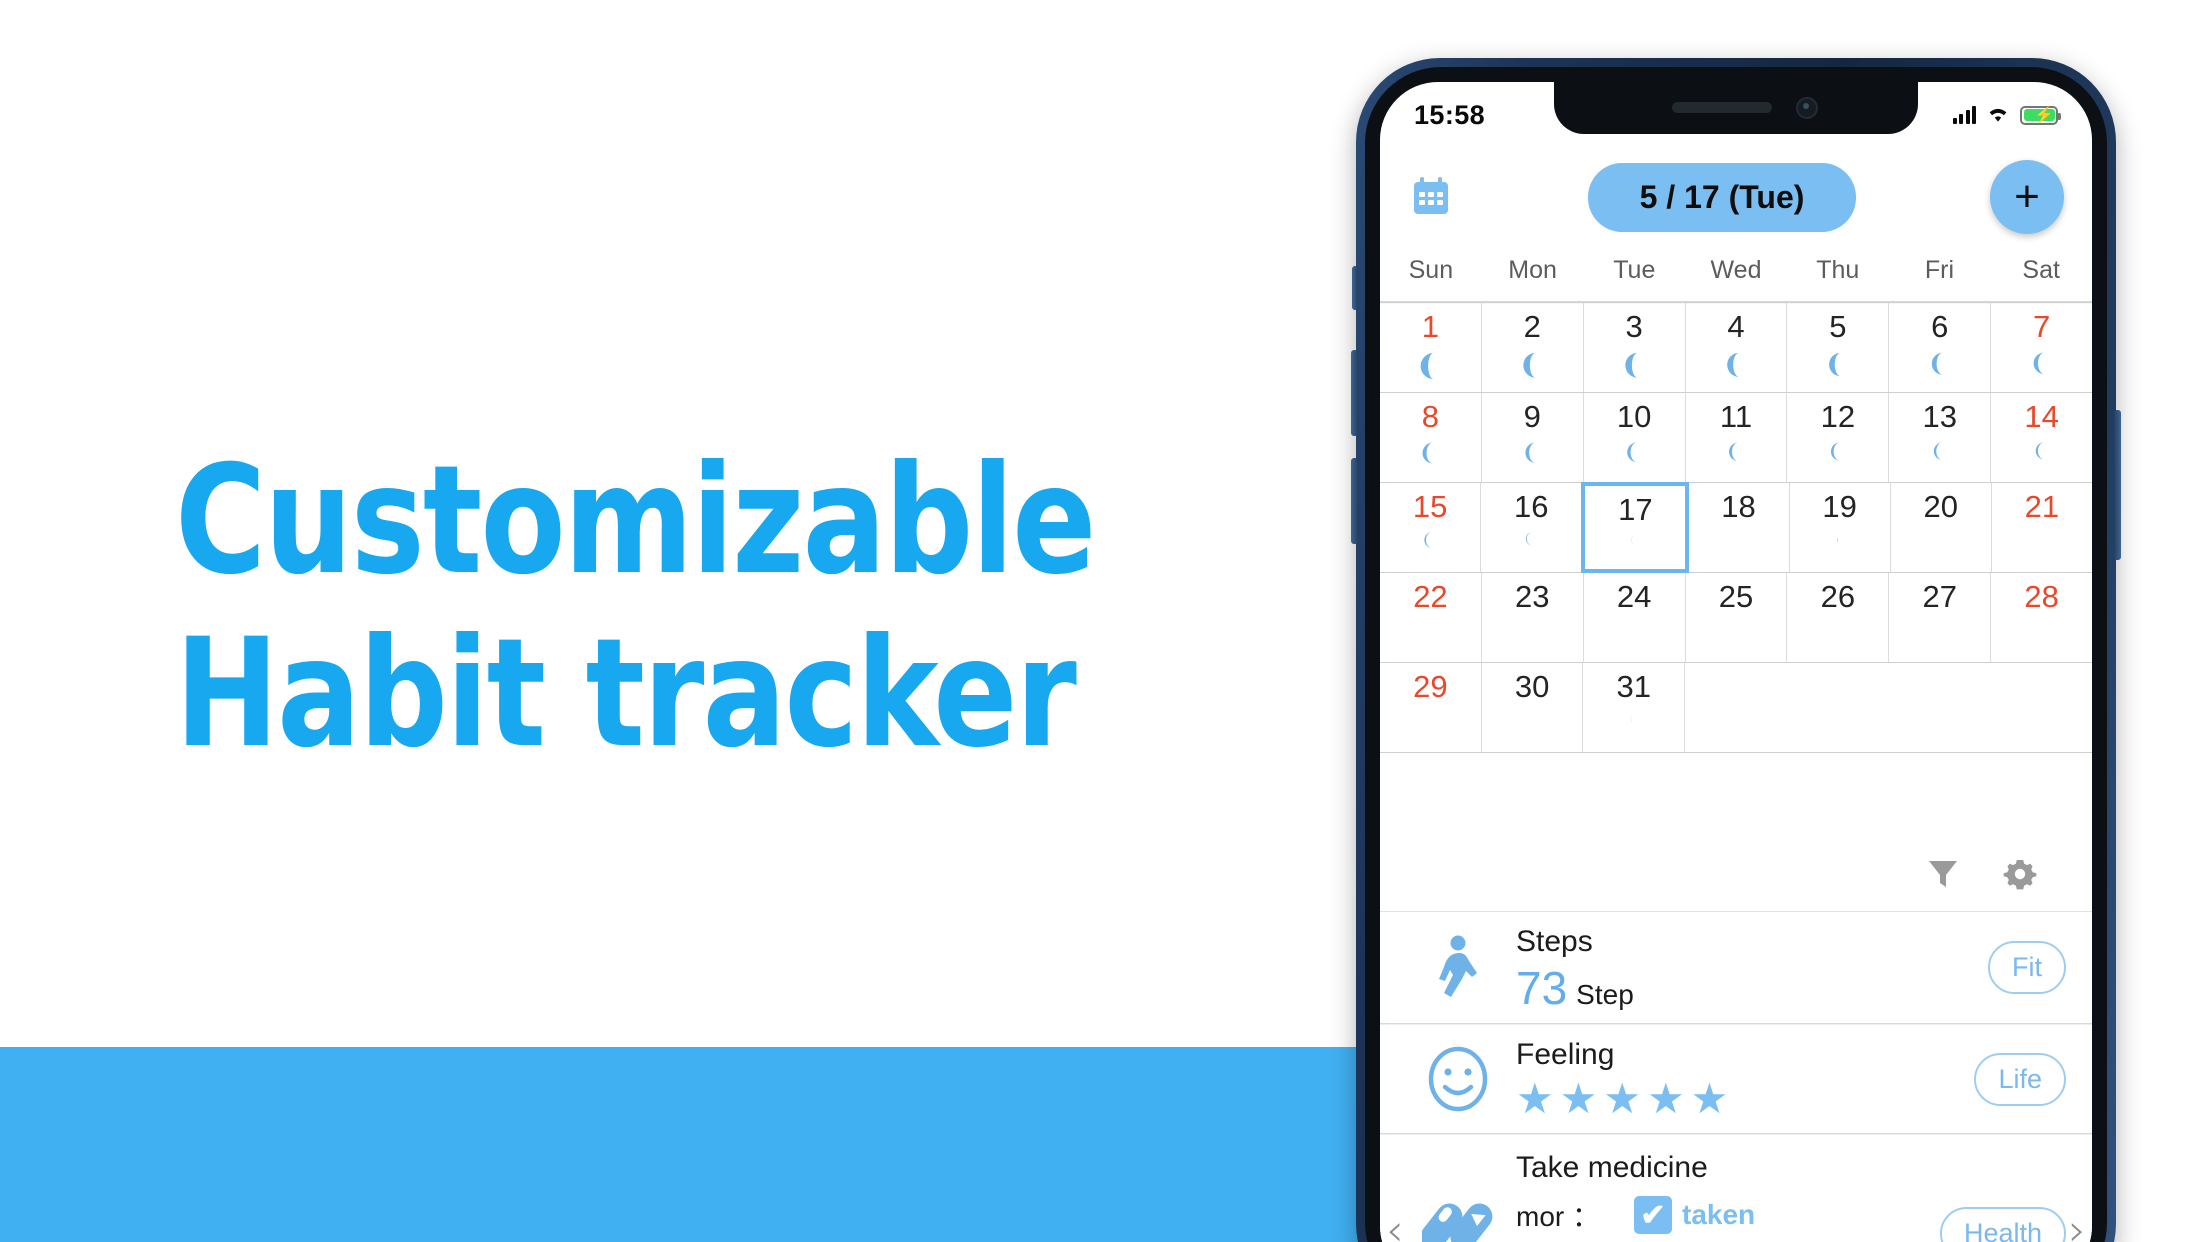  I want to click on calendar-icon, so click(1431, 197).